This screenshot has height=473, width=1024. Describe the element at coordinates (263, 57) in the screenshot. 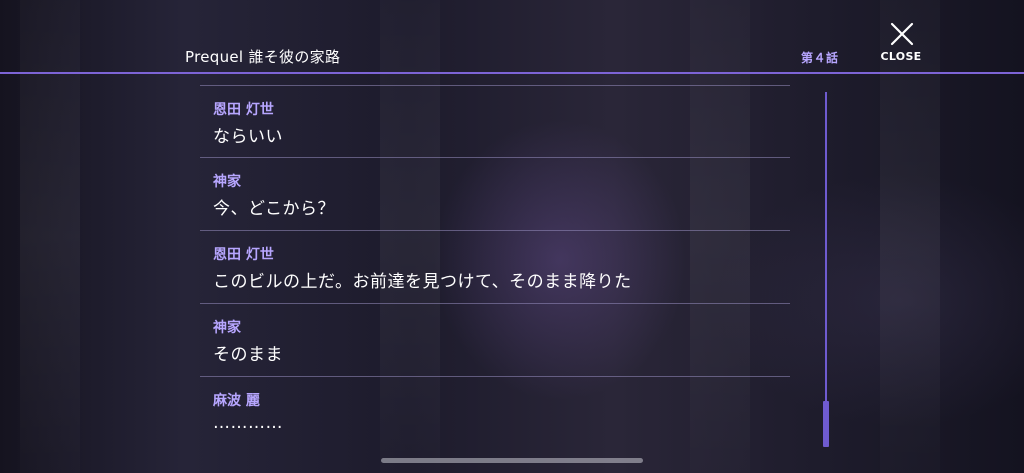

I see `story-title: Prequel 誰そ彼の家路` at that location.